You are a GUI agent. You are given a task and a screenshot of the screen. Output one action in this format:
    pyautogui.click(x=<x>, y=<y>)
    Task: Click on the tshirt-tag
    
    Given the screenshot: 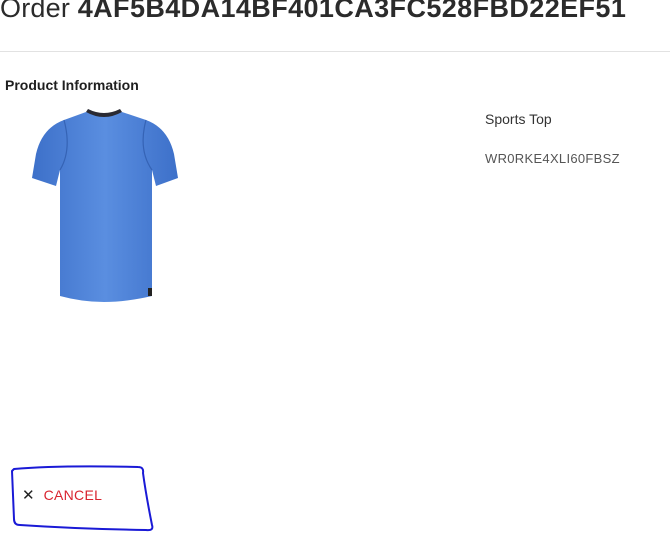 What is the action you would take?
    pyautogui.click(x=150, y=292)
    